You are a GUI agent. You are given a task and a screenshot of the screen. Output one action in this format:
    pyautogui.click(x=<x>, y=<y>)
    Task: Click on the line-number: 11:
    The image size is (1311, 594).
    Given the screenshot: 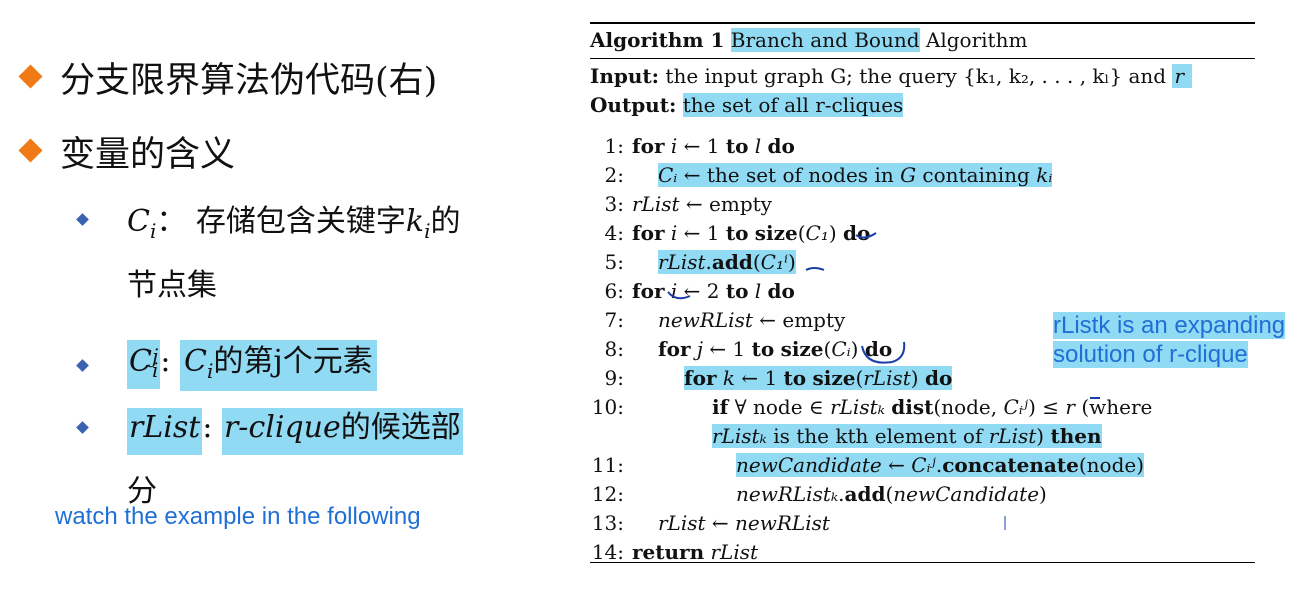 What is the action you would take?
    pyautogui.click(x=607, y=465)
    